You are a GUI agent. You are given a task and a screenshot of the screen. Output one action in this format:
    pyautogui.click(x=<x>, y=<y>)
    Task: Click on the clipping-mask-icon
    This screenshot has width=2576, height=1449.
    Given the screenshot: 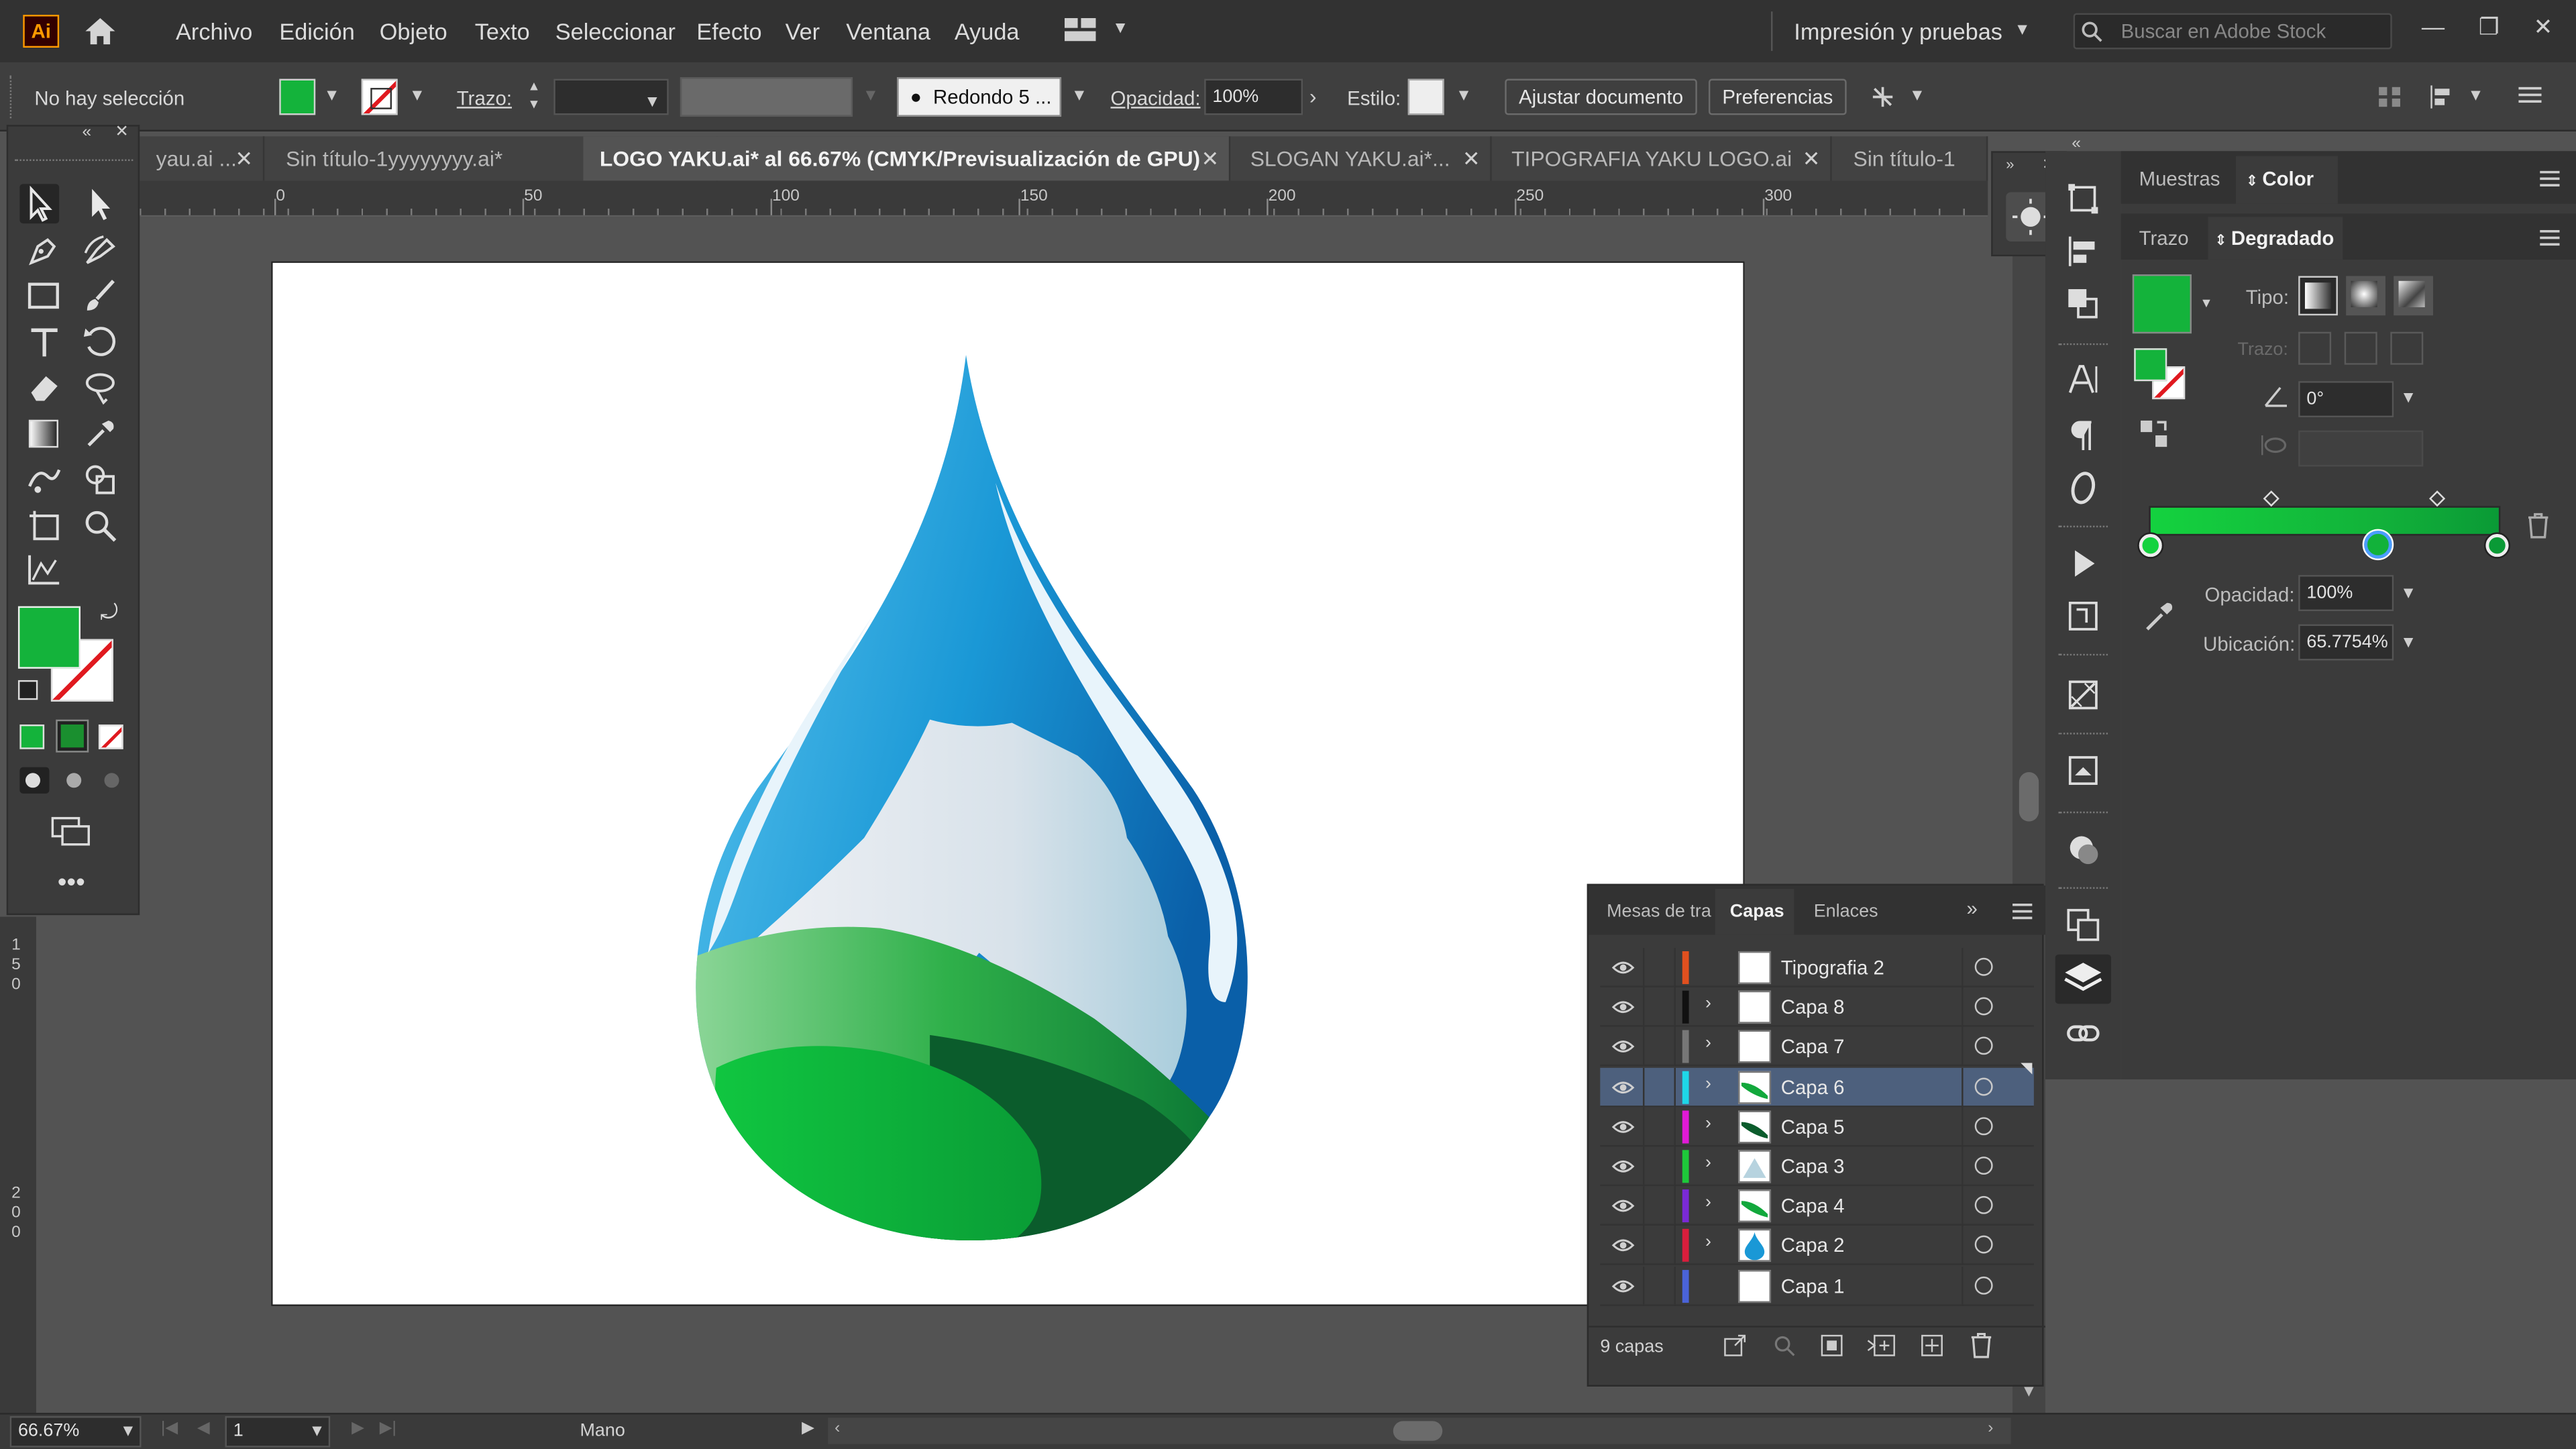 What is the action you would take?
    pyautogui.click(x=1831, y=1345)
    